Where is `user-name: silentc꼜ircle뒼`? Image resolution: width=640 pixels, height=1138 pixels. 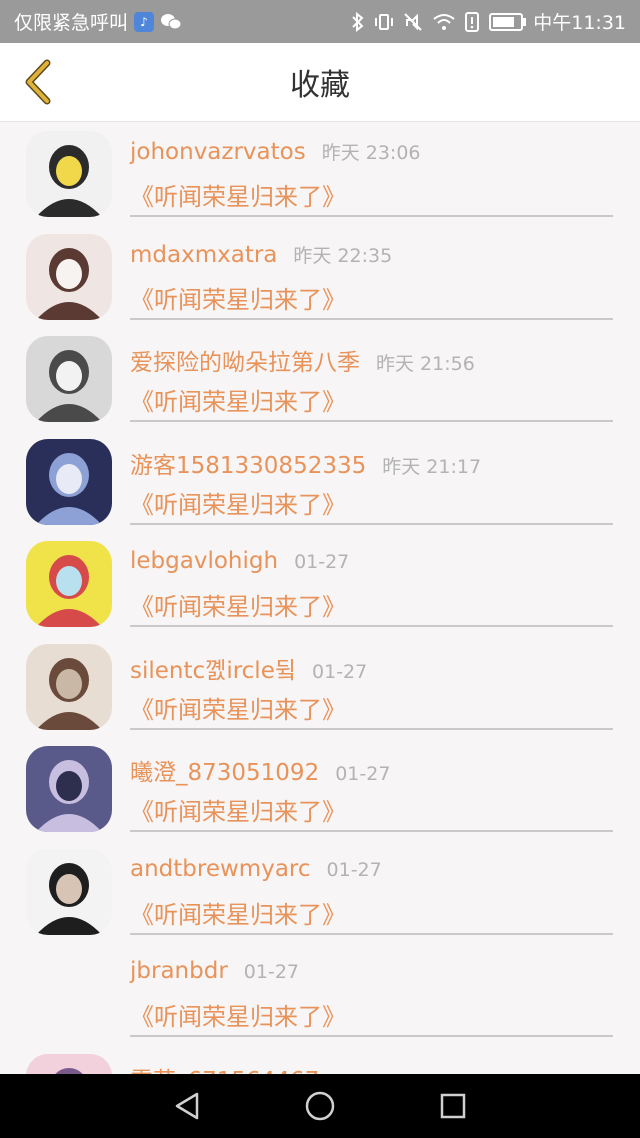
user-name: silentc꼜ircle뒼 is located at coordinates (213, 671).